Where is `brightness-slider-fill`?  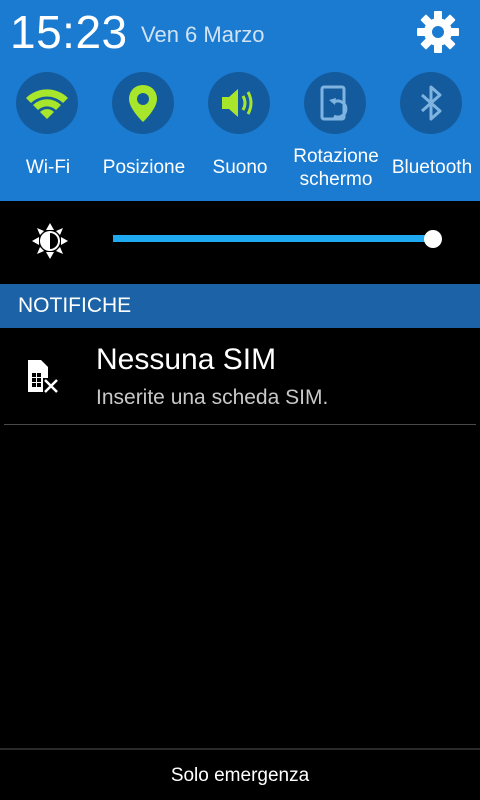
brightness-slider-fill is located at coordinates (273, 238).